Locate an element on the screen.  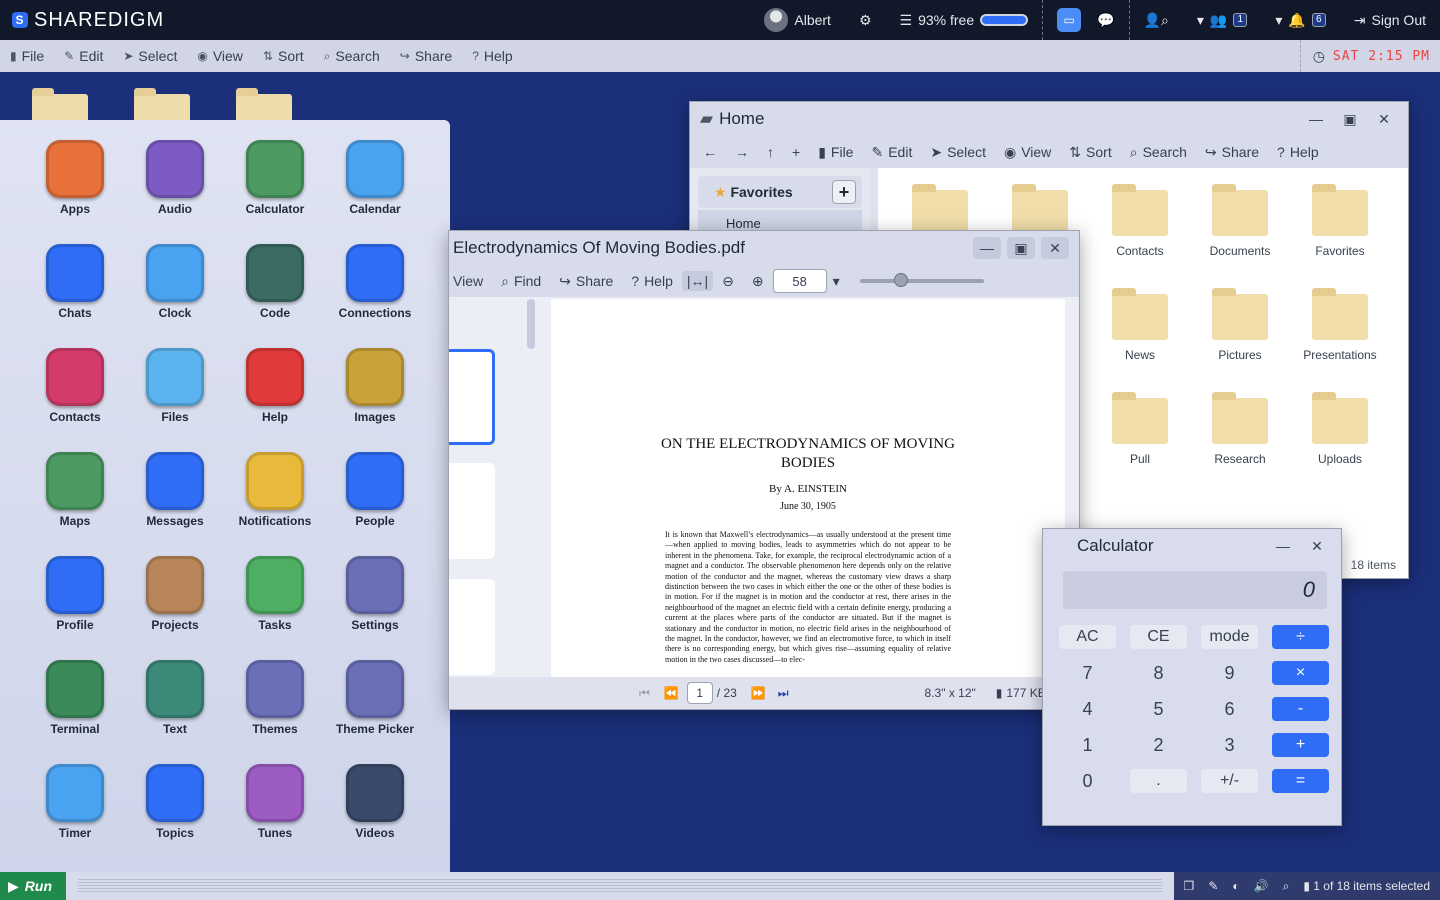
calc-key: + is located at coordinates (1300, 745).